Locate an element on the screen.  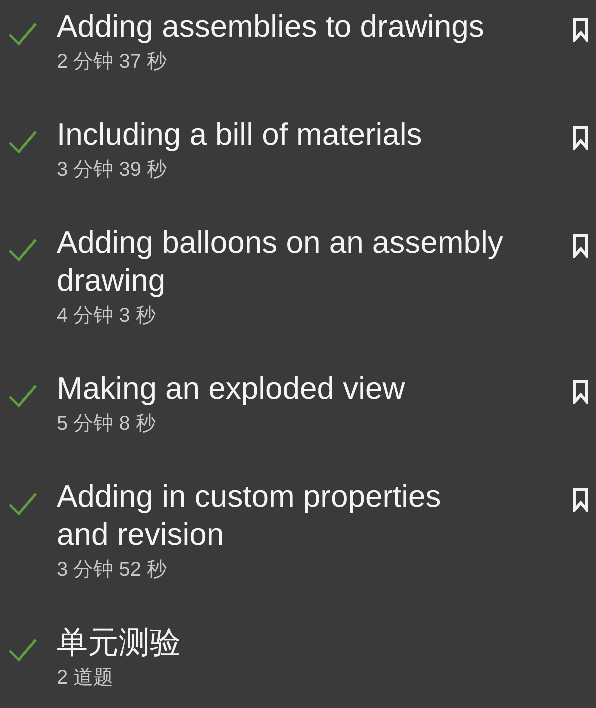
lesson-duration: 2 道题 is located at coordinates (86, 678).